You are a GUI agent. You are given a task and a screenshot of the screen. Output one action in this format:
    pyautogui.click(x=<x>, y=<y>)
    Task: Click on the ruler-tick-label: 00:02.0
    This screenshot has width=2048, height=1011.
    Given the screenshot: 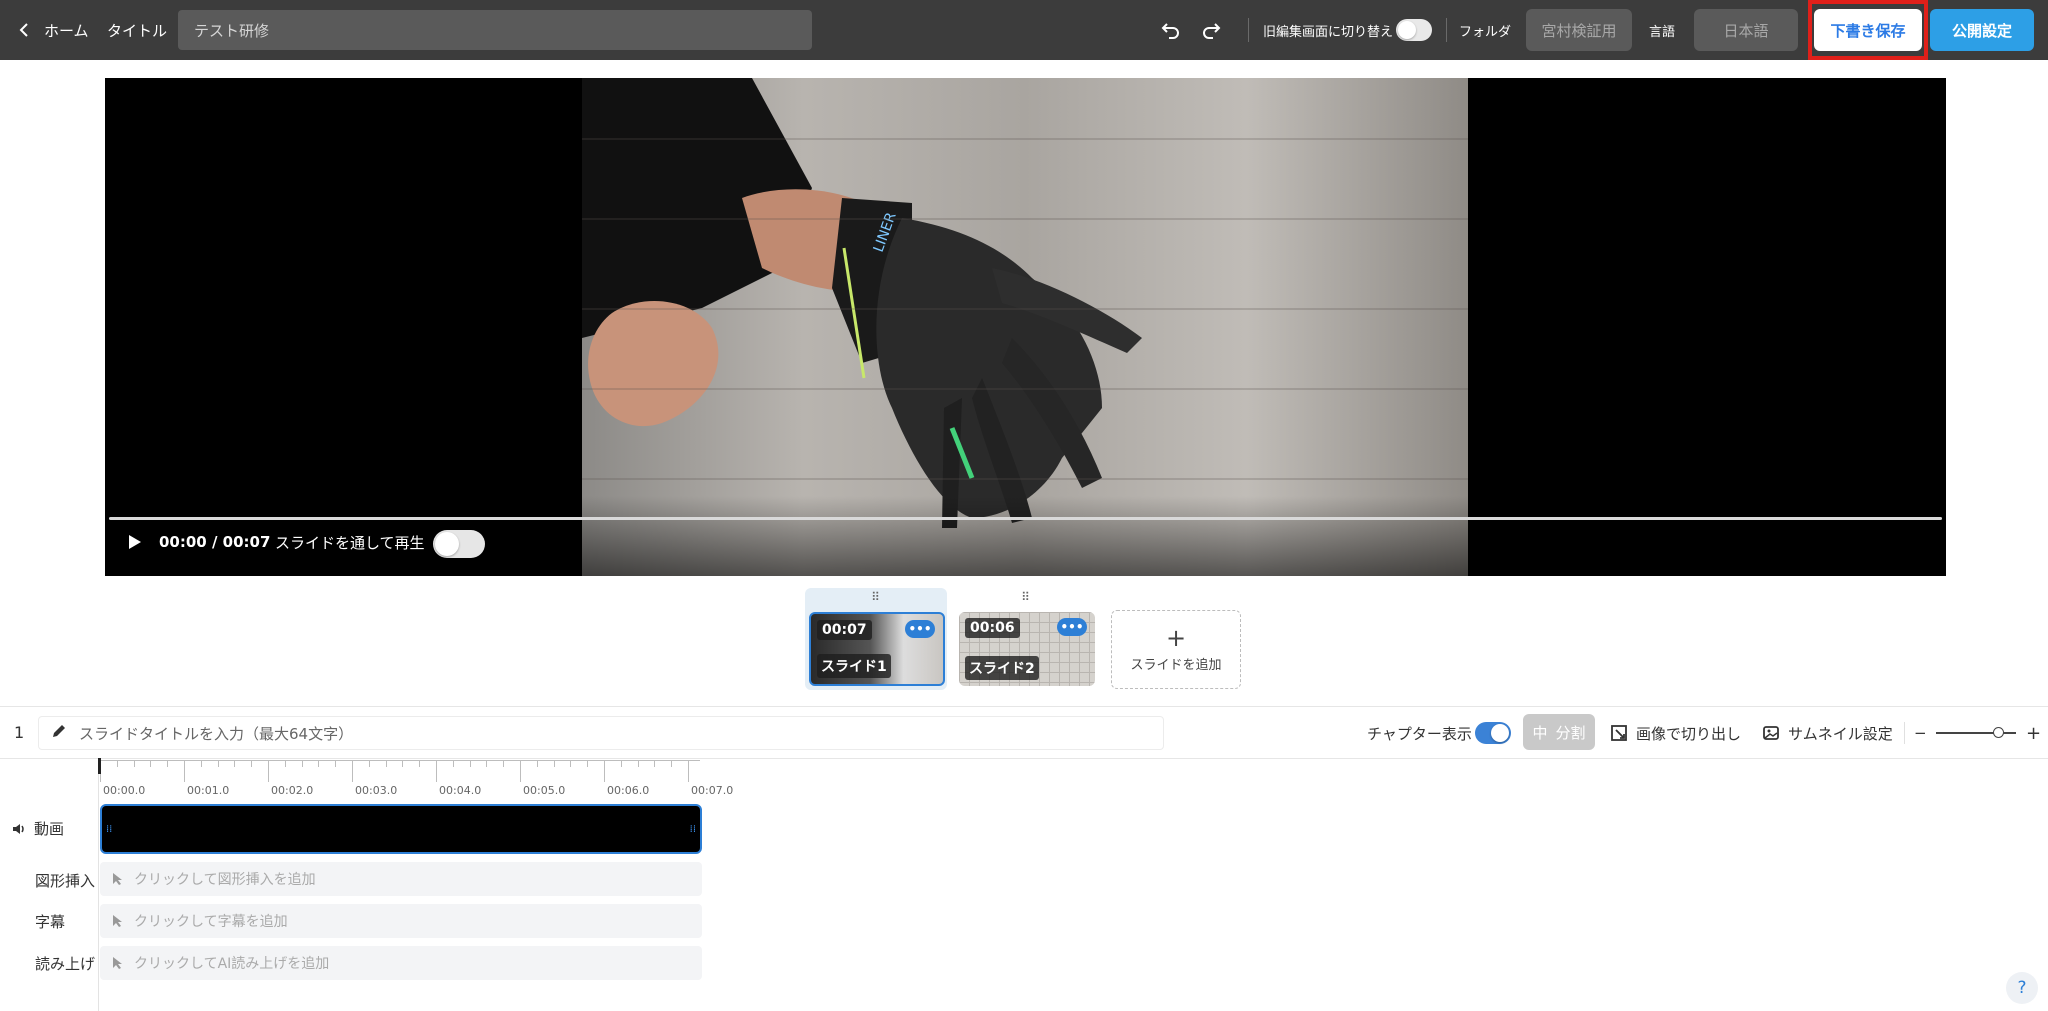 What is the action you would take?
    pyautogui.click(x=292, y=790)
    